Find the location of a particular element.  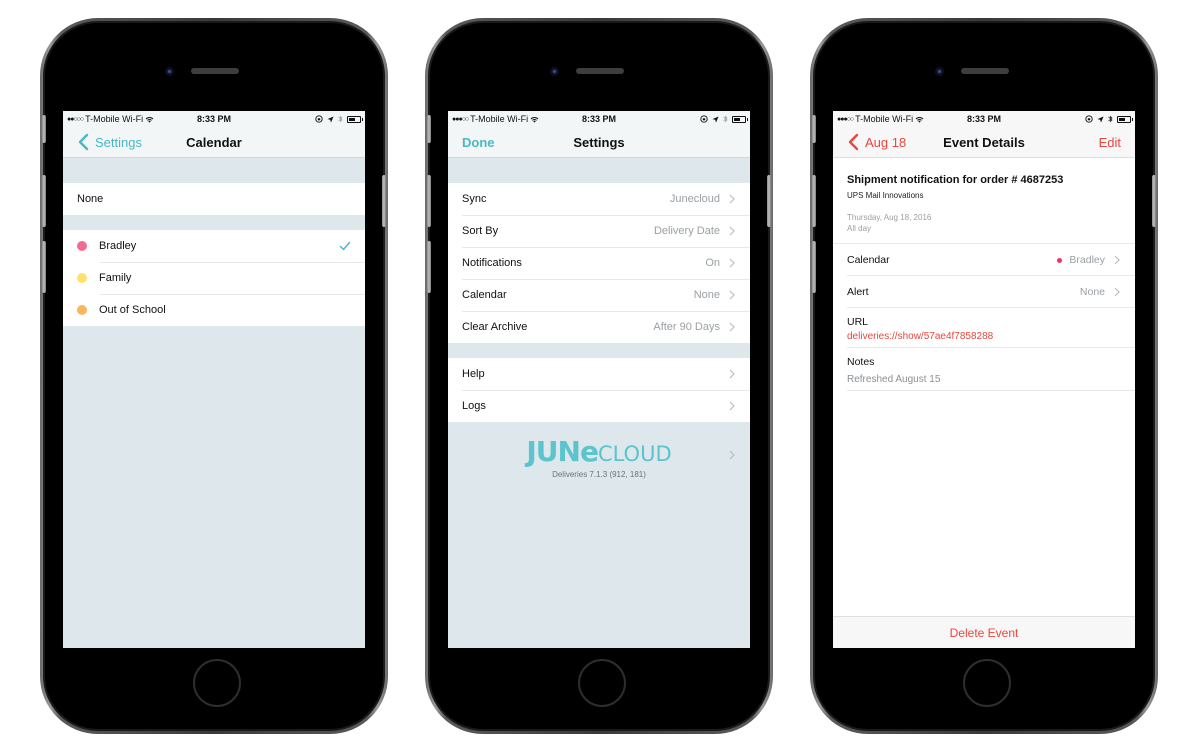

checkmark-icon is located at coordinates (345, 246).